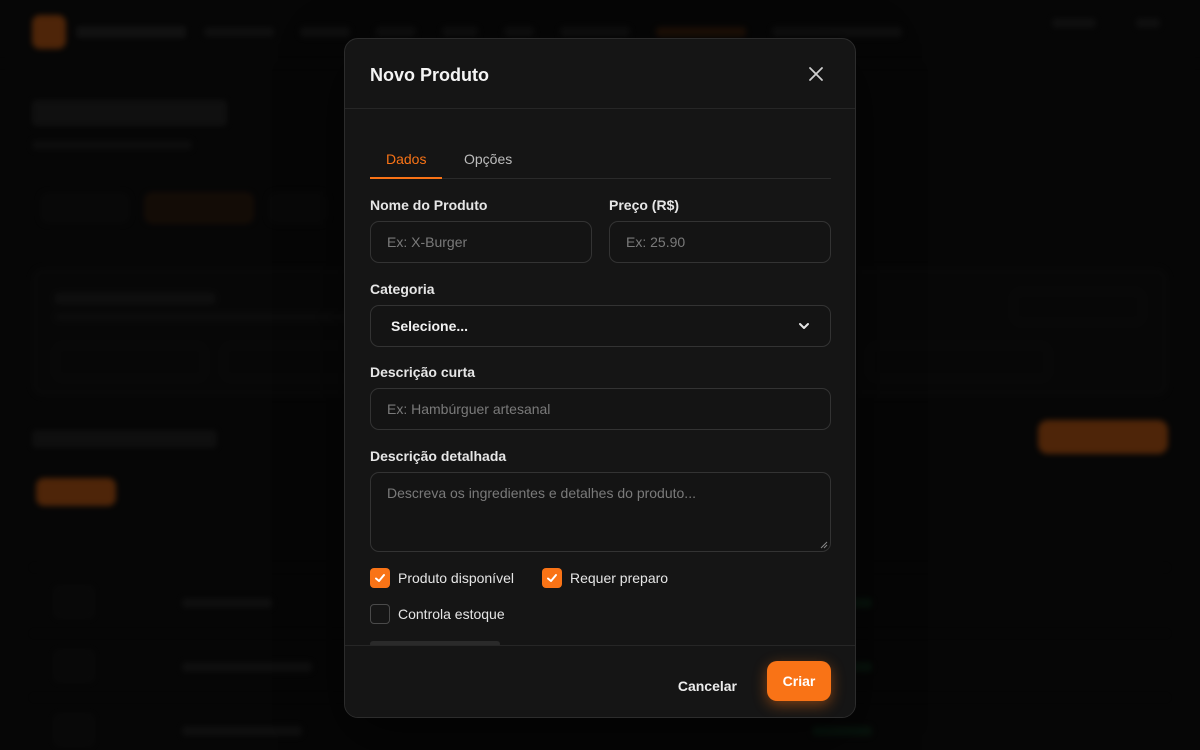  I want to click on long-description-label: Descrição detalhada, so click(438, 456).